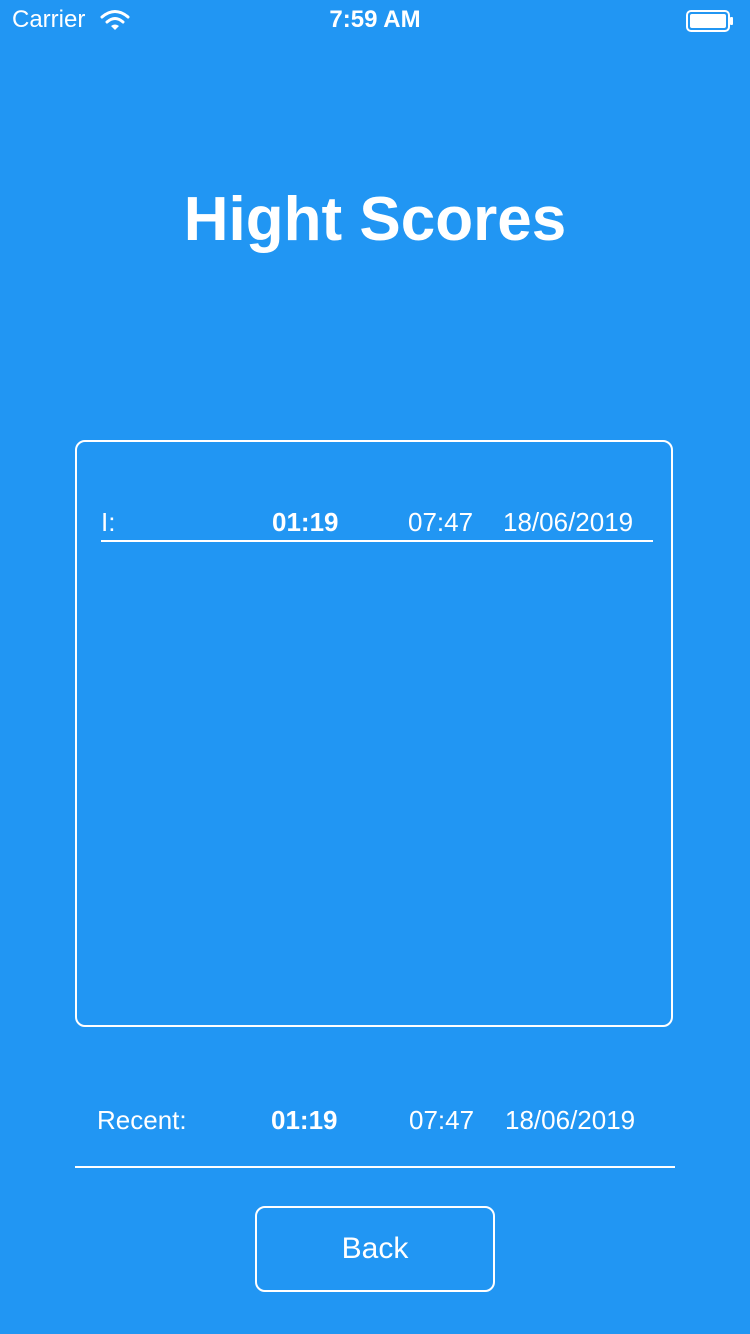  I want to click on recent-label: Recent:, so click(142, 1120).